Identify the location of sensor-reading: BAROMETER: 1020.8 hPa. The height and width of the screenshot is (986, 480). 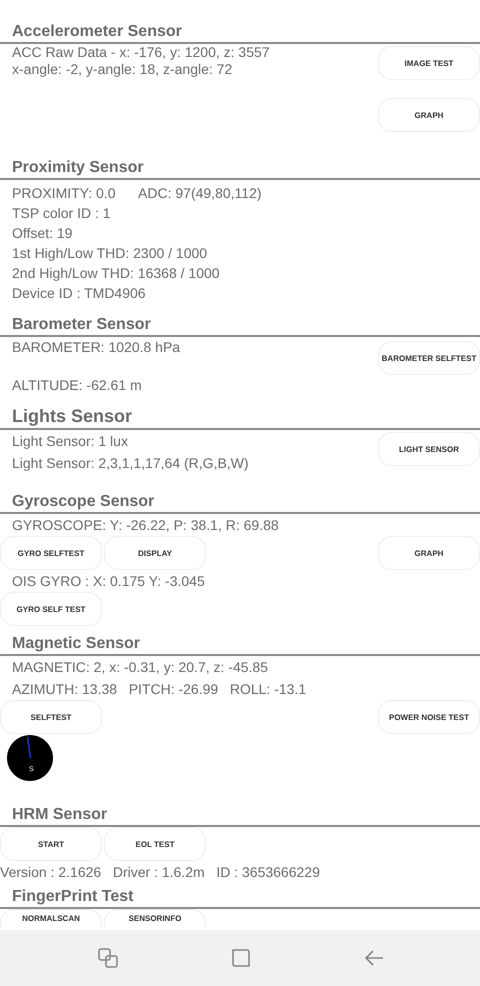
(96, 347).